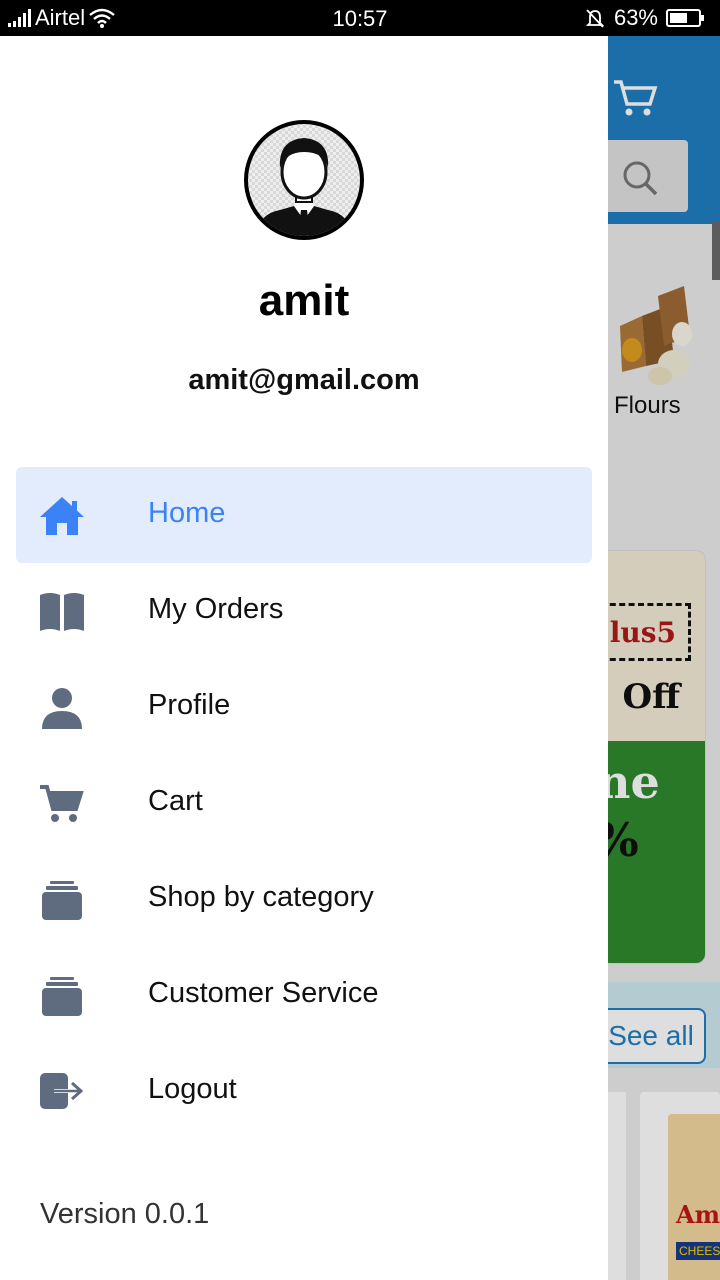  I want to click on cart-icon, so click(62, 803).